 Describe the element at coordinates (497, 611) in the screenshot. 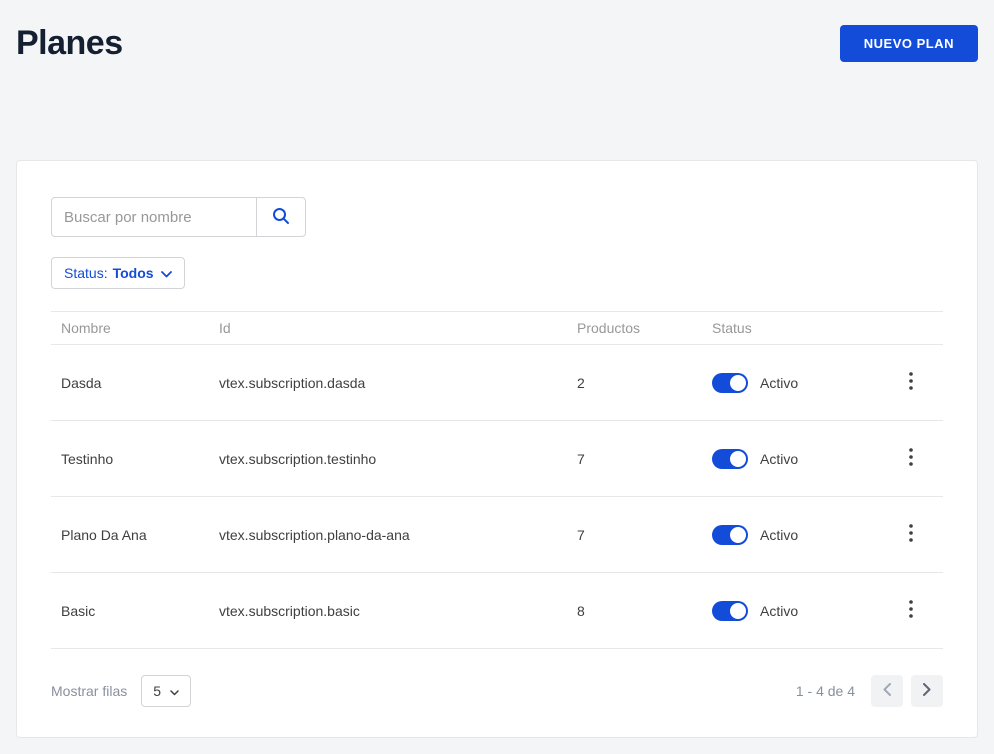

I see `table-row: Basic vtex.subscription.basic 8 Activo` at that location.